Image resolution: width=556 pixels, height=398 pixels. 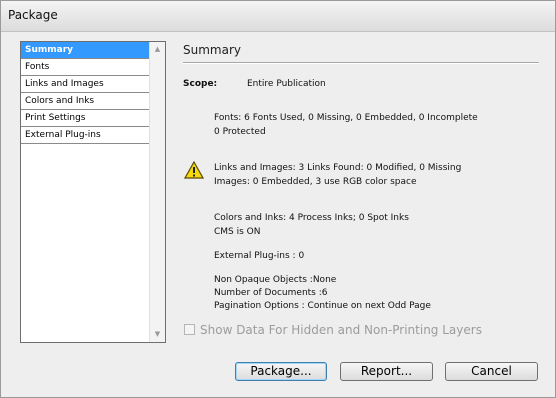 I want to click on plugins-summary: External Plug-ins : 0, so click(x=259, y=256).